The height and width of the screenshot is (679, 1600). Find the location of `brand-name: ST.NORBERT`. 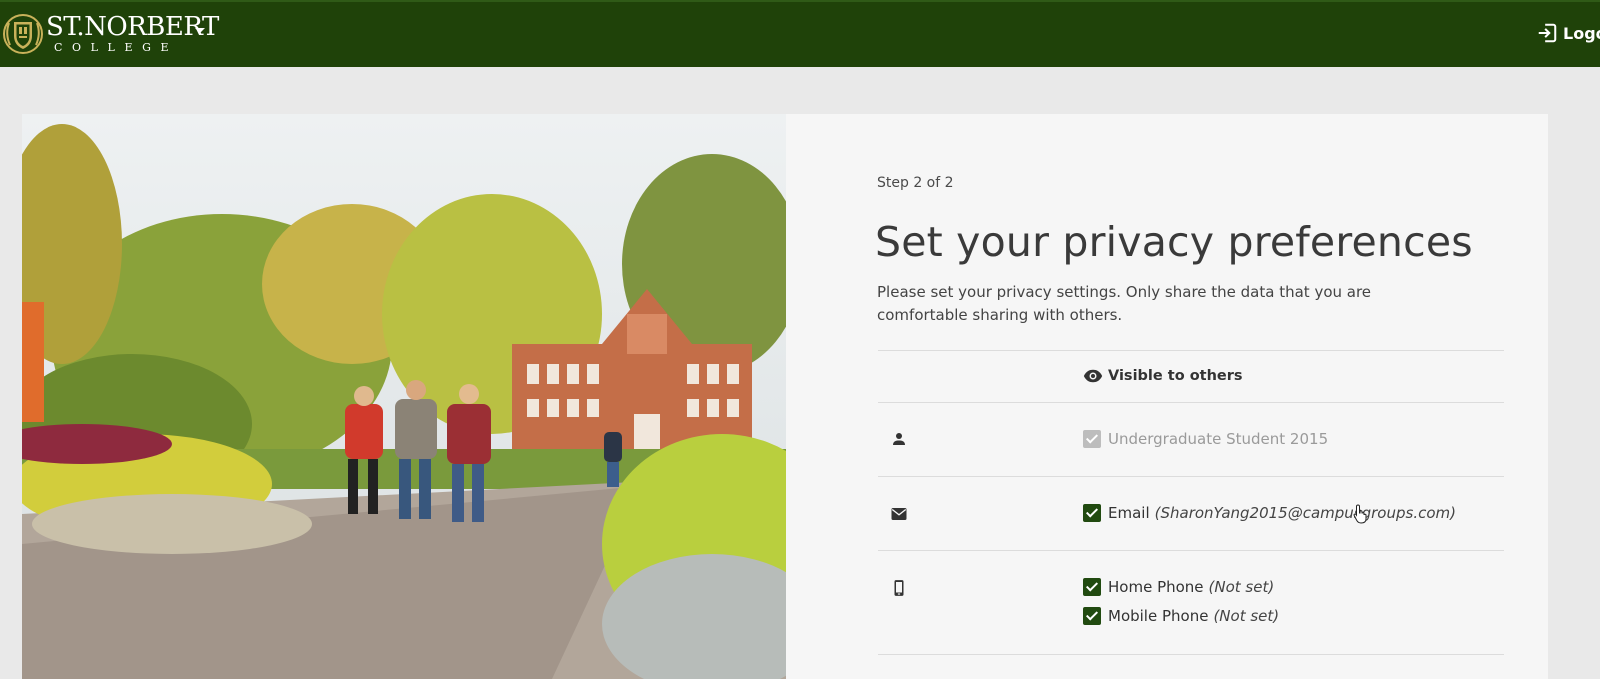

brand-name: ST.NORBERT is located at coordinates (132, 27).